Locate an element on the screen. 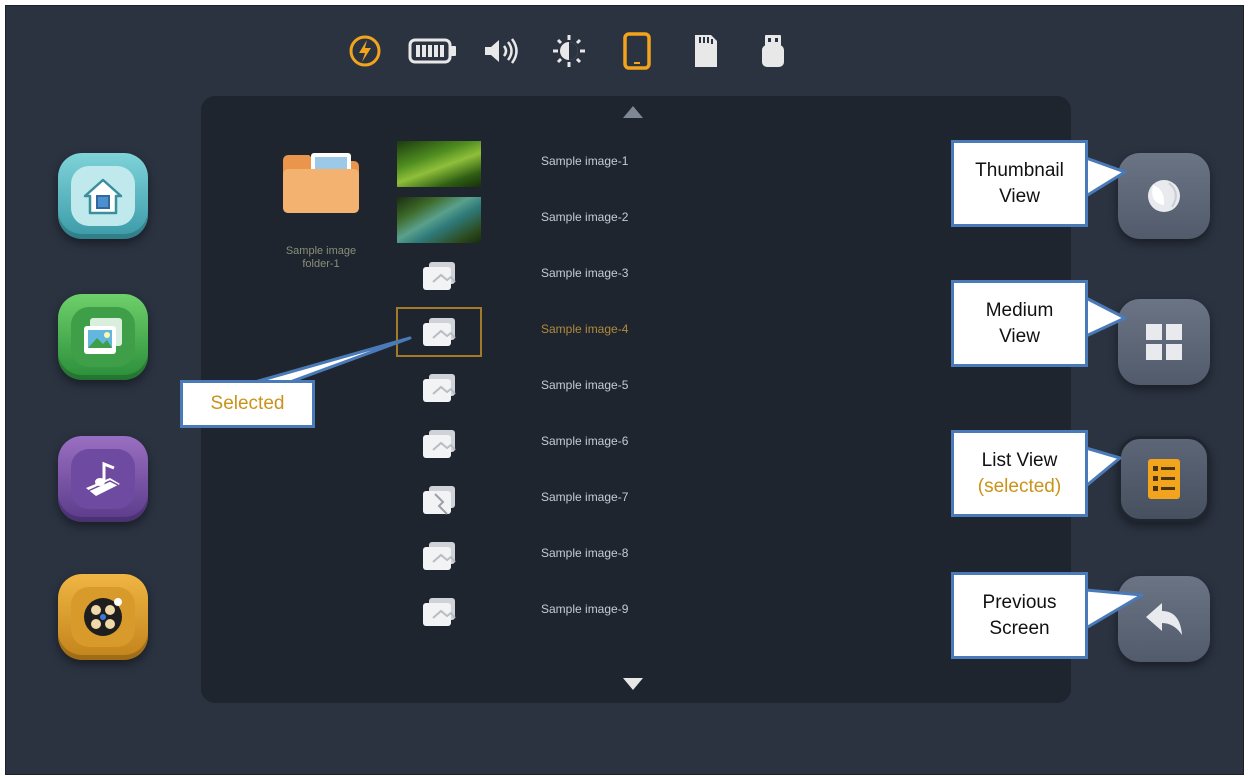 This screenshot has height=779, width=1250. file-row: Sample image-9 is located at coordinates (606, 615).